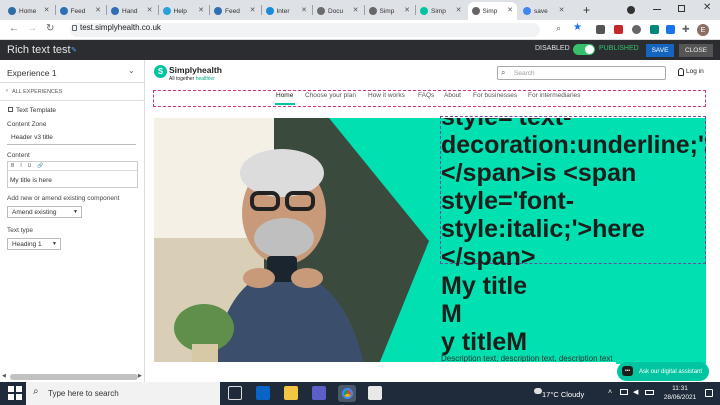  I want to click on close-window-icon: ✕, so click(707, 7).